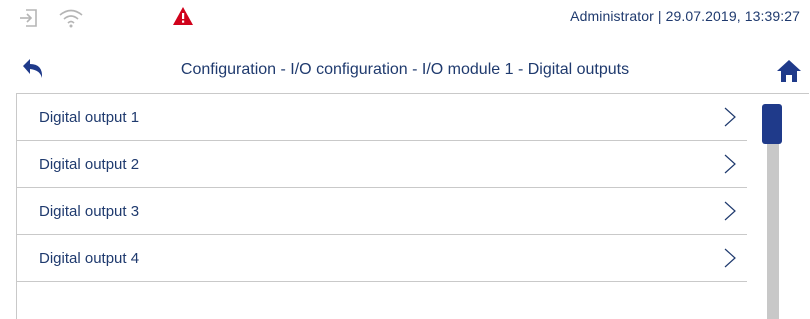 This screenshot has width=810, height=319. I want to click on scrollbar-track, so click(773, 230).